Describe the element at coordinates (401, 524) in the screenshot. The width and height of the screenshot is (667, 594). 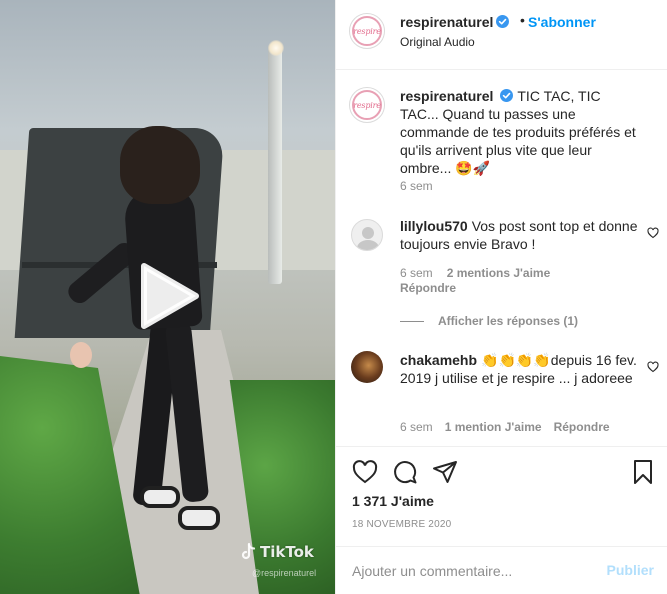
I see `post-date: 18 NOVEMBRE 2020` at that location.